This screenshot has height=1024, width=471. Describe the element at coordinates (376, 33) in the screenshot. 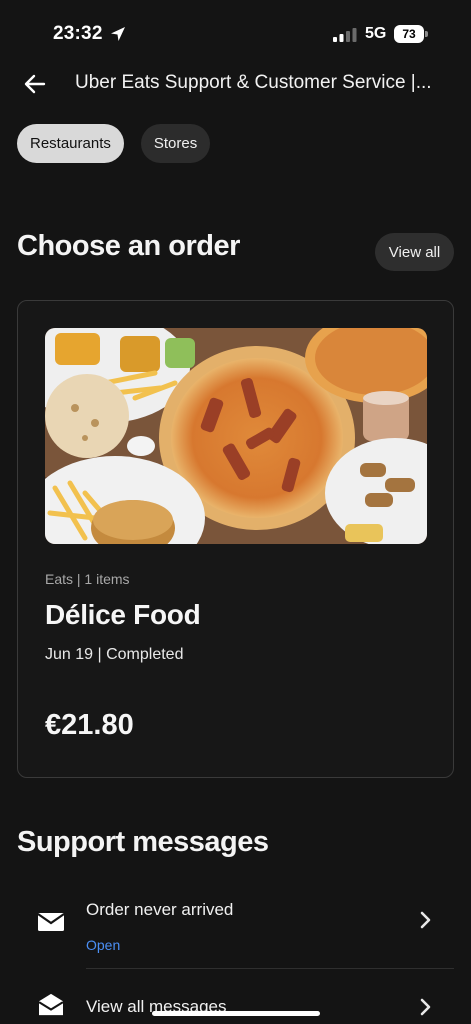

I see `network-type: 5G` at that location.